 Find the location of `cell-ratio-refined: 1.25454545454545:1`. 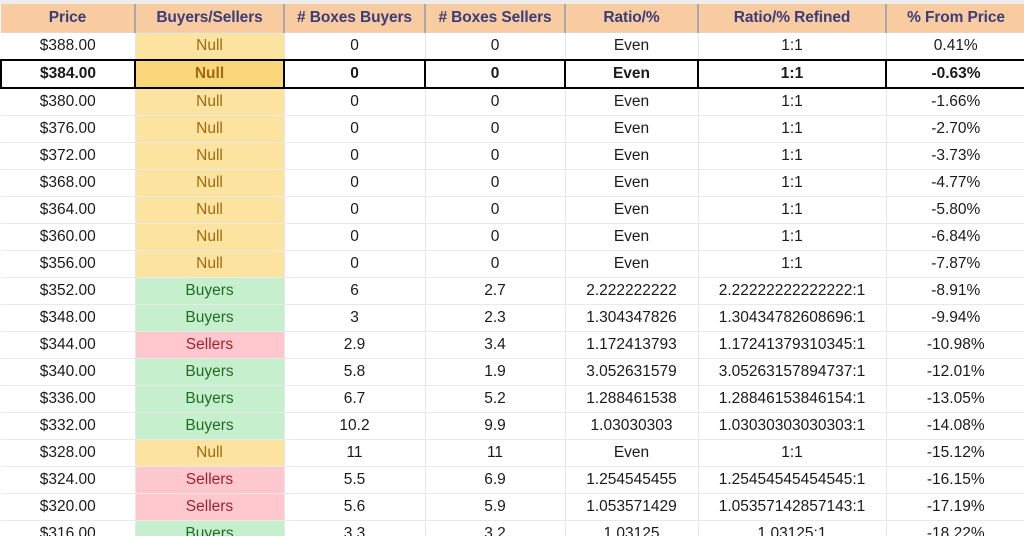

cell-ratio-refined: 1.25454545454545:1 is located at coordinates (792, 480).